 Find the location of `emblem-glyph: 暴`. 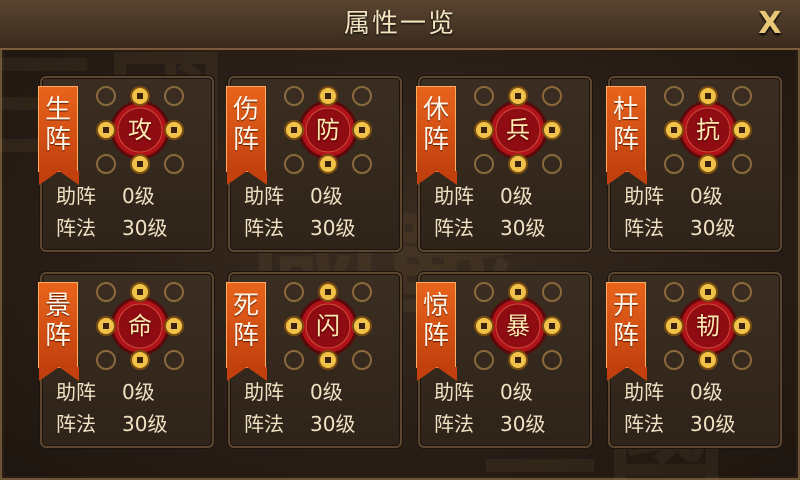

emblem-glyph: 暴 is located at coordinates (518, 326).